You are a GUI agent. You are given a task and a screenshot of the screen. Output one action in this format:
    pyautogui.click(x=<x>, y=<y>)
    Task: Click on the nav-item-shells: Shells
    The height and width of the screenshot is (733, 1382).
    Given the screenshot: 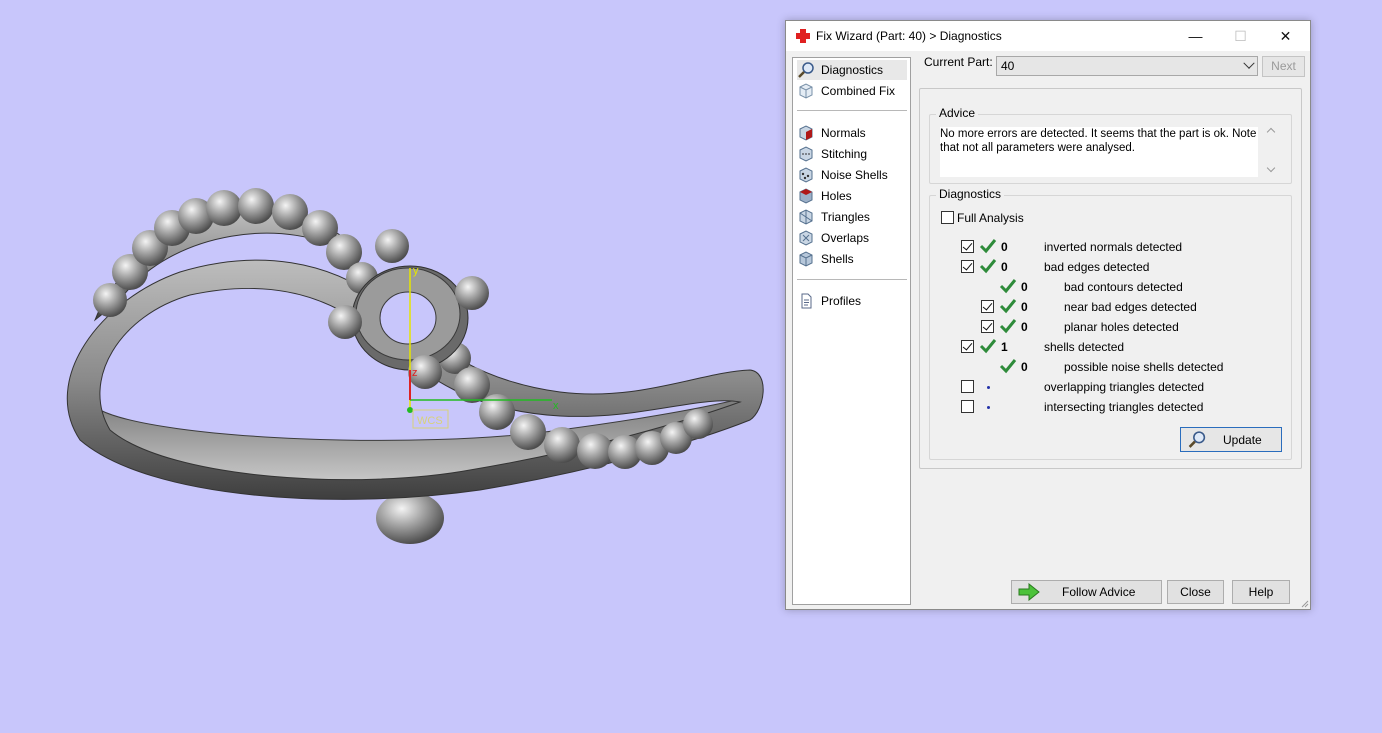 What is the action you would take?
    pyautogui.click(x=852, y=259)
    